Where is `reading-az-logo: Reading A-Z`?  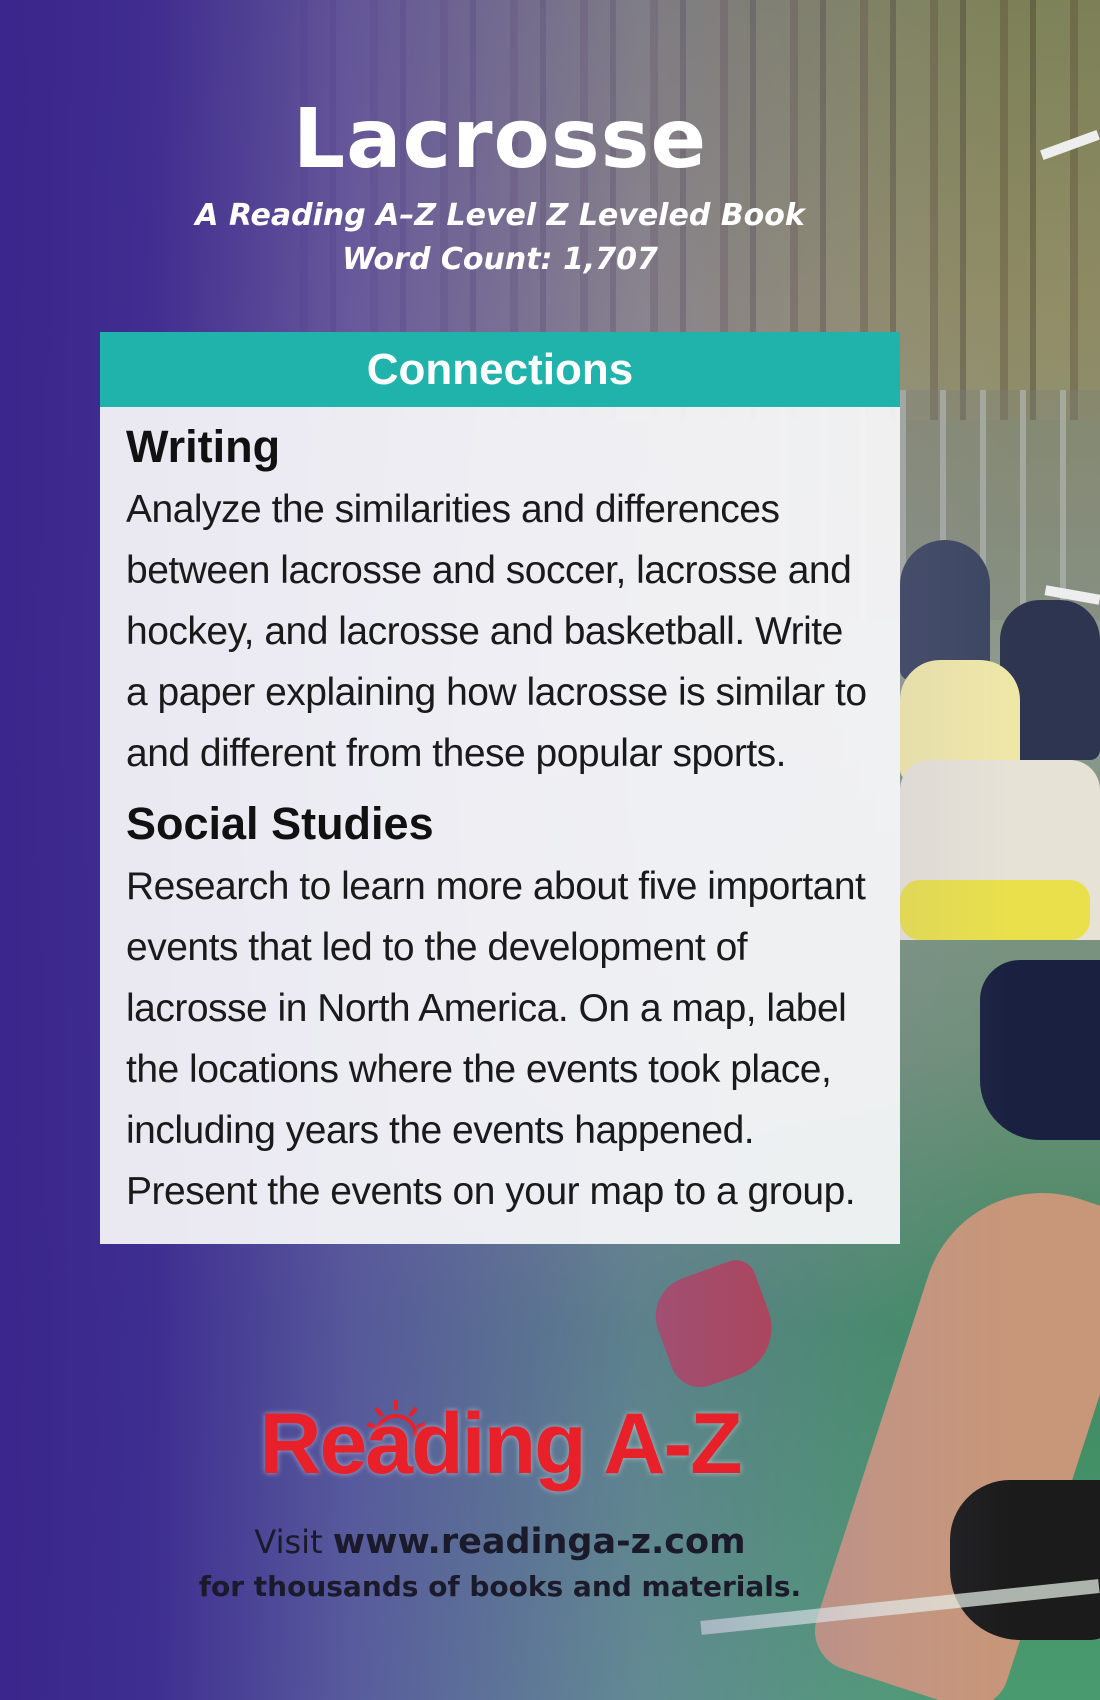
reading-az-logo: Reading A-Z is located at coordinates (500, 1444).